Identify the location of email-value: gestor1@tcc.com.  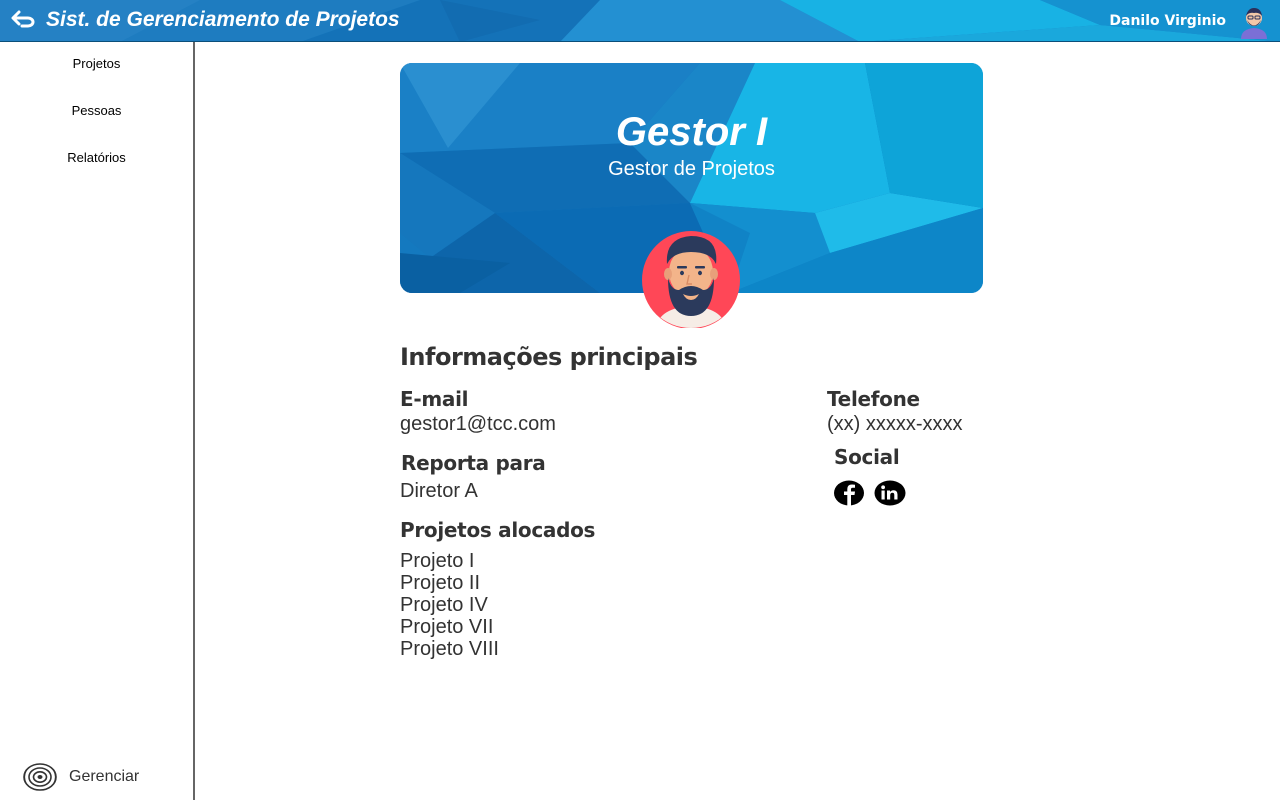
(478, 424).